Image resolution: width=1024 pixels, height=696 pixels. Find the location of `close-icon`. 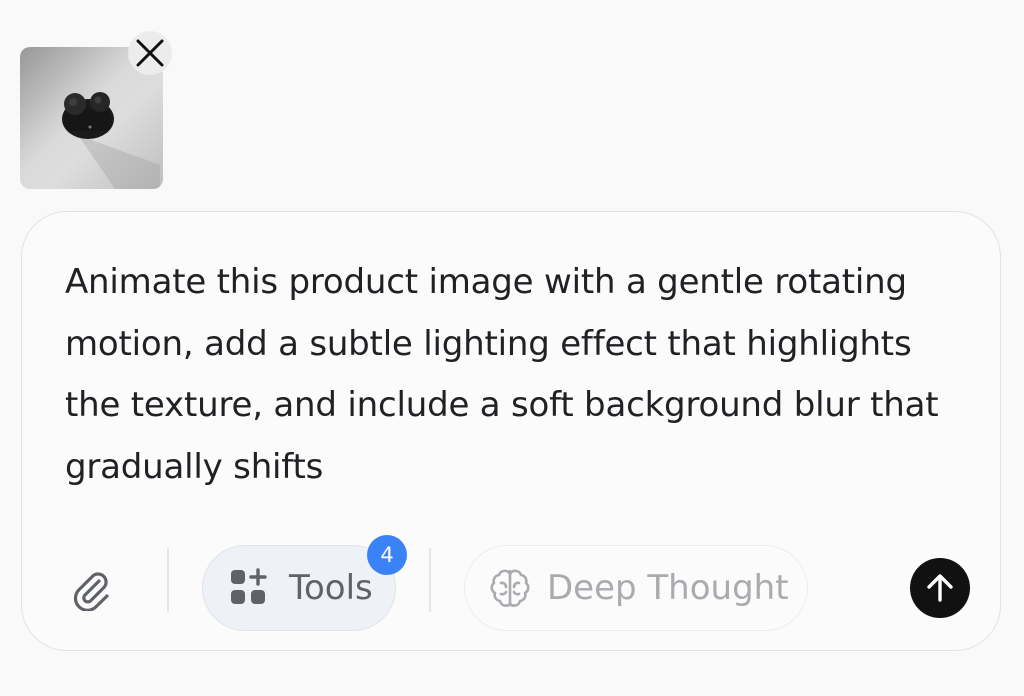

close-icon is located at coordinates (150, 53).